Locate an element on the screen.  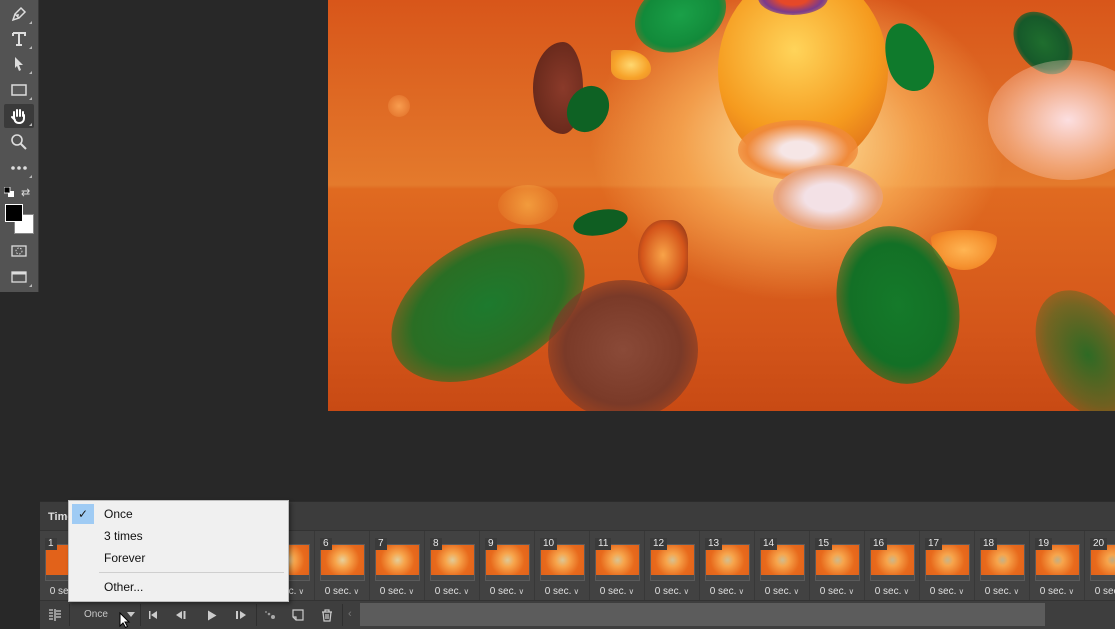
frame-number: 14 is located at coordinates (769, 544).